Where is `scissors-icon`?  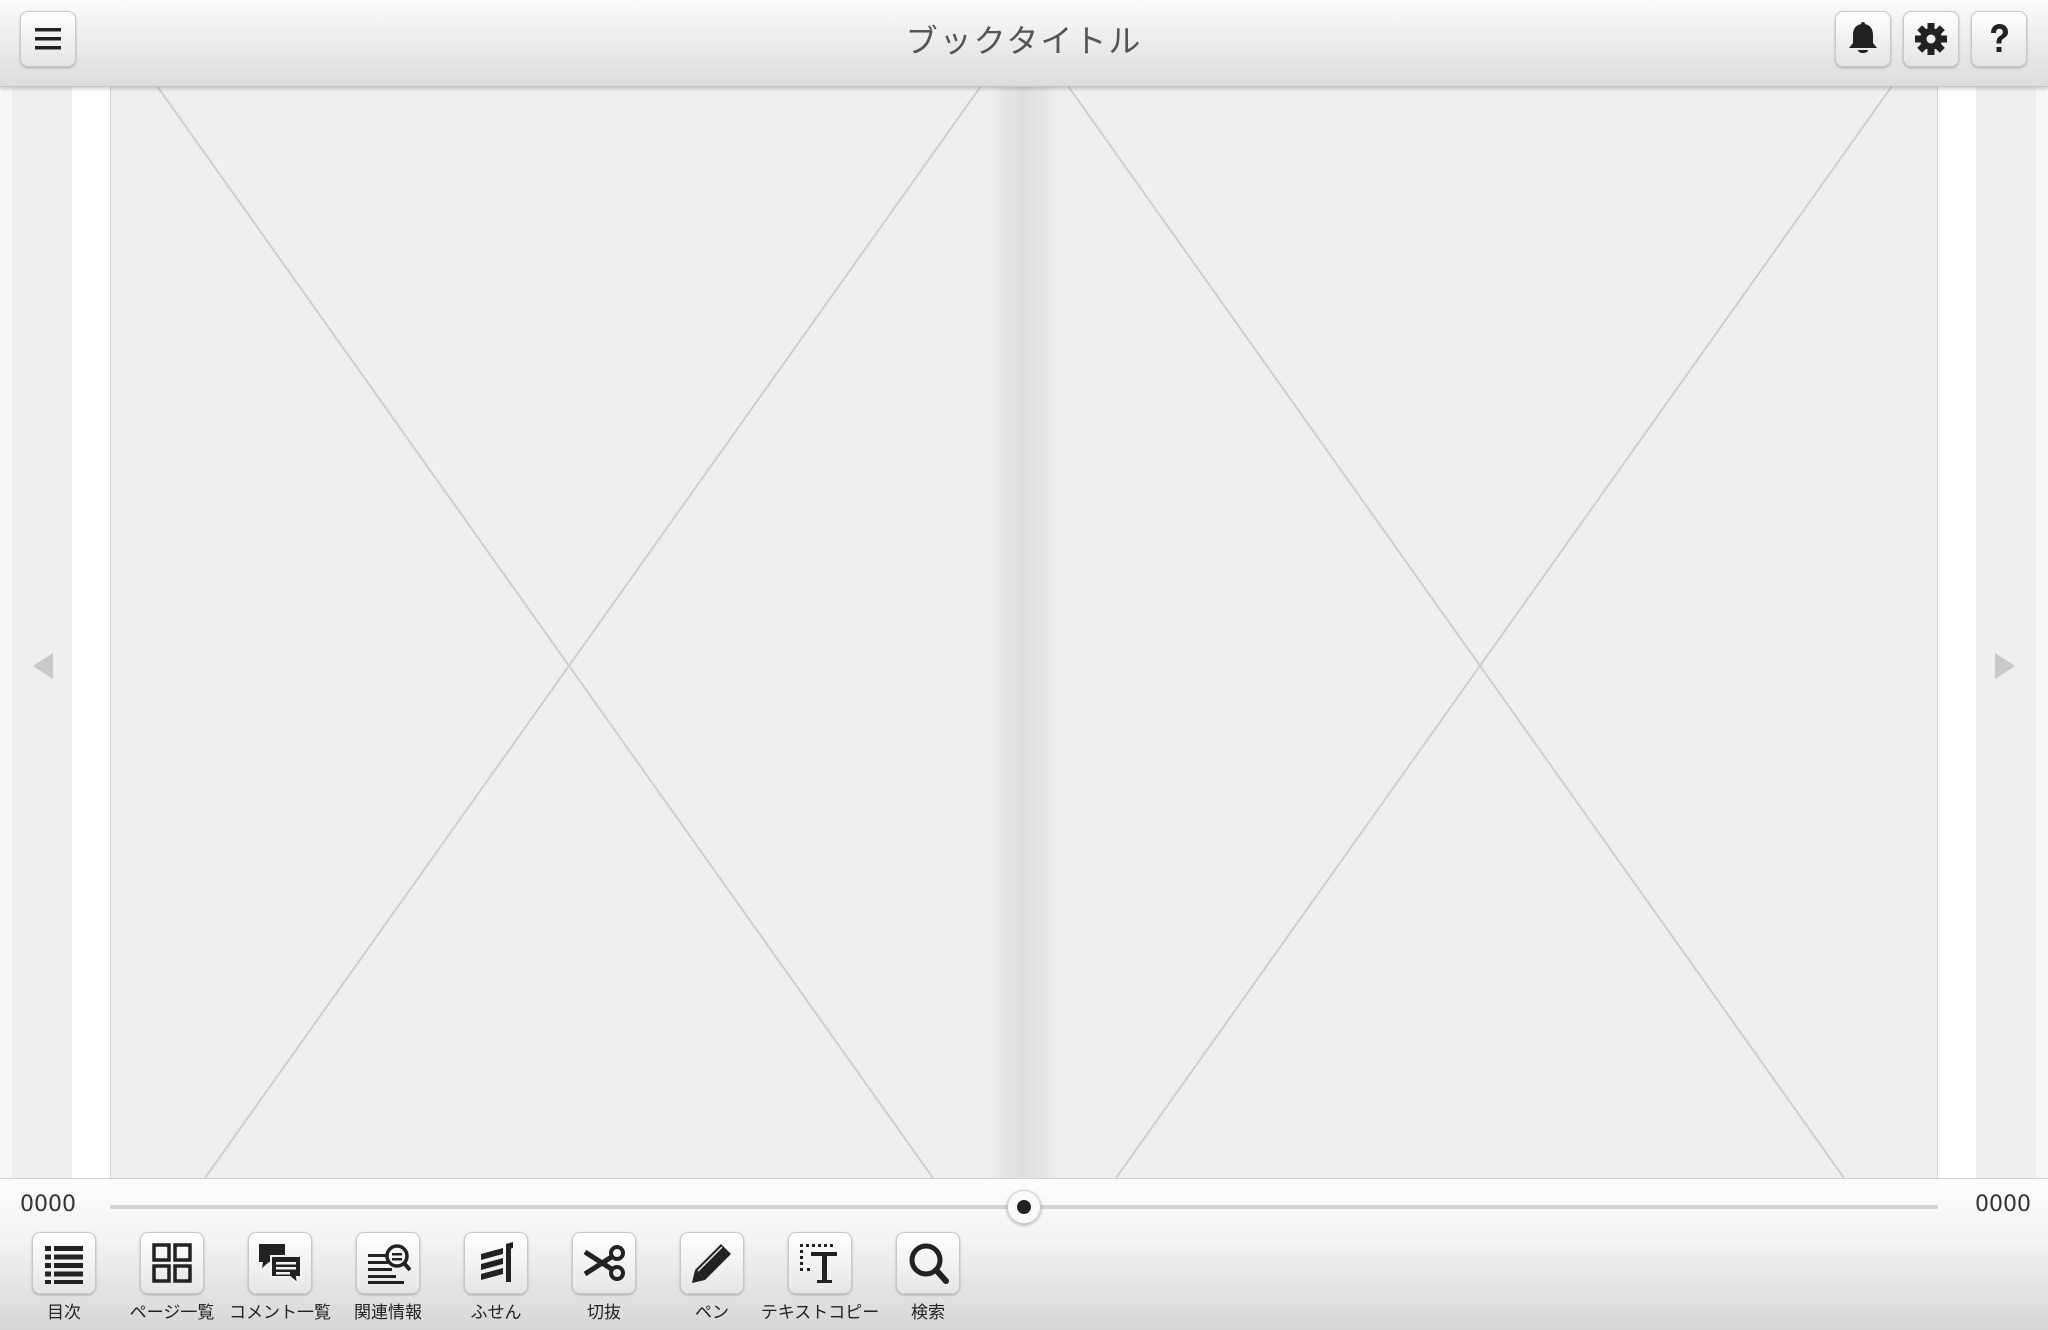 scissors-icon is located at coordinates (604, 1263).